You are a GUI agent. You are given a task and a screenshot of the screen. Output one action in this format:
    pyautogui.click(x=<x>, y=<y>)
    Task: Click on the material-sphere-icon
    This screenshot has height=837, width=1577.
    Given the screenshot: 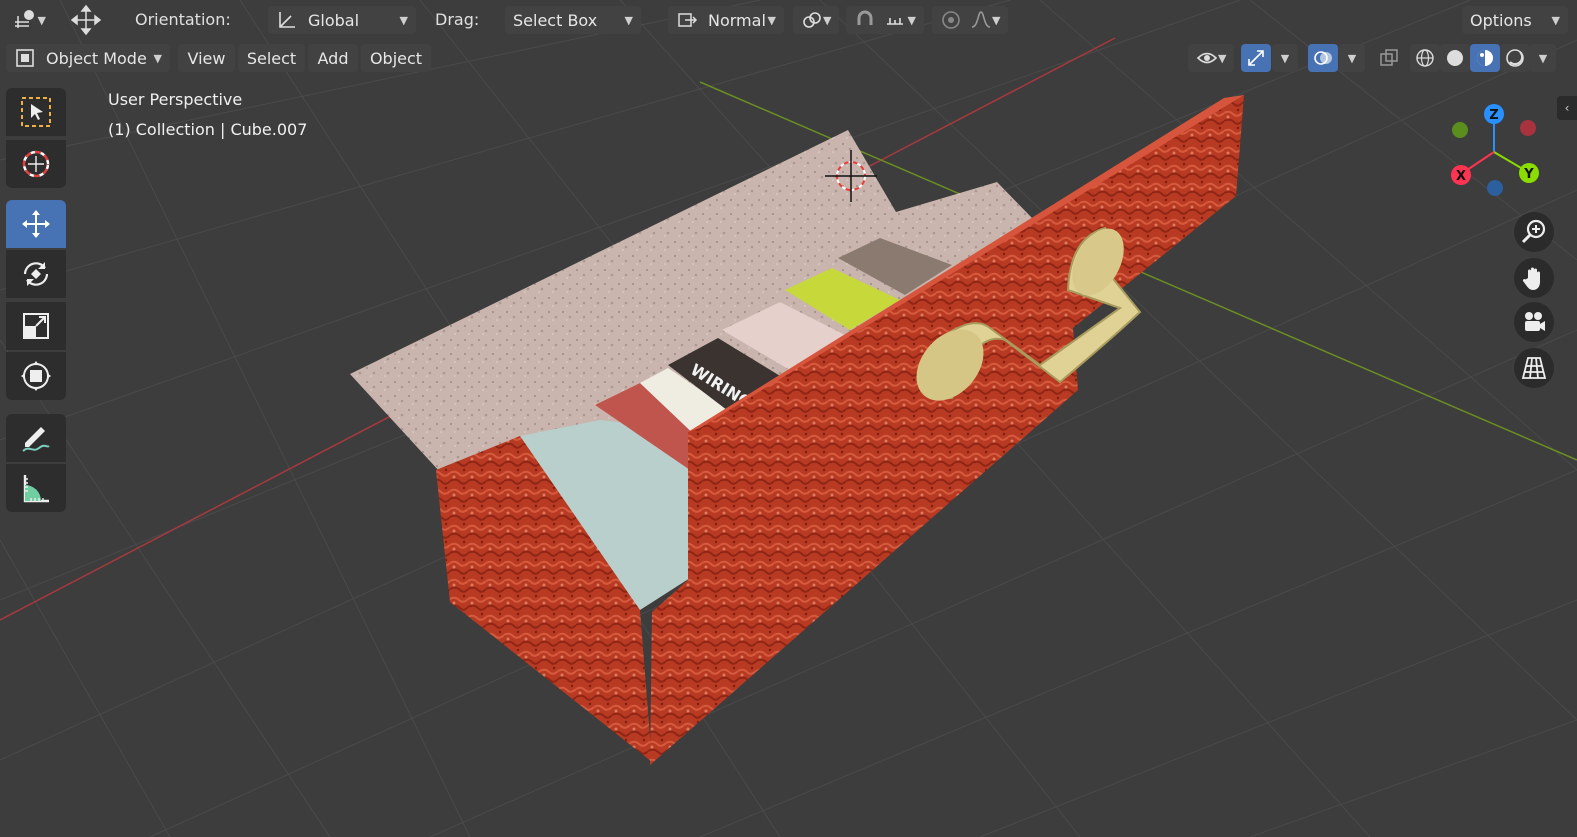 What is the action you would take?
    pyautogui.click(x=1485, y=58)
    